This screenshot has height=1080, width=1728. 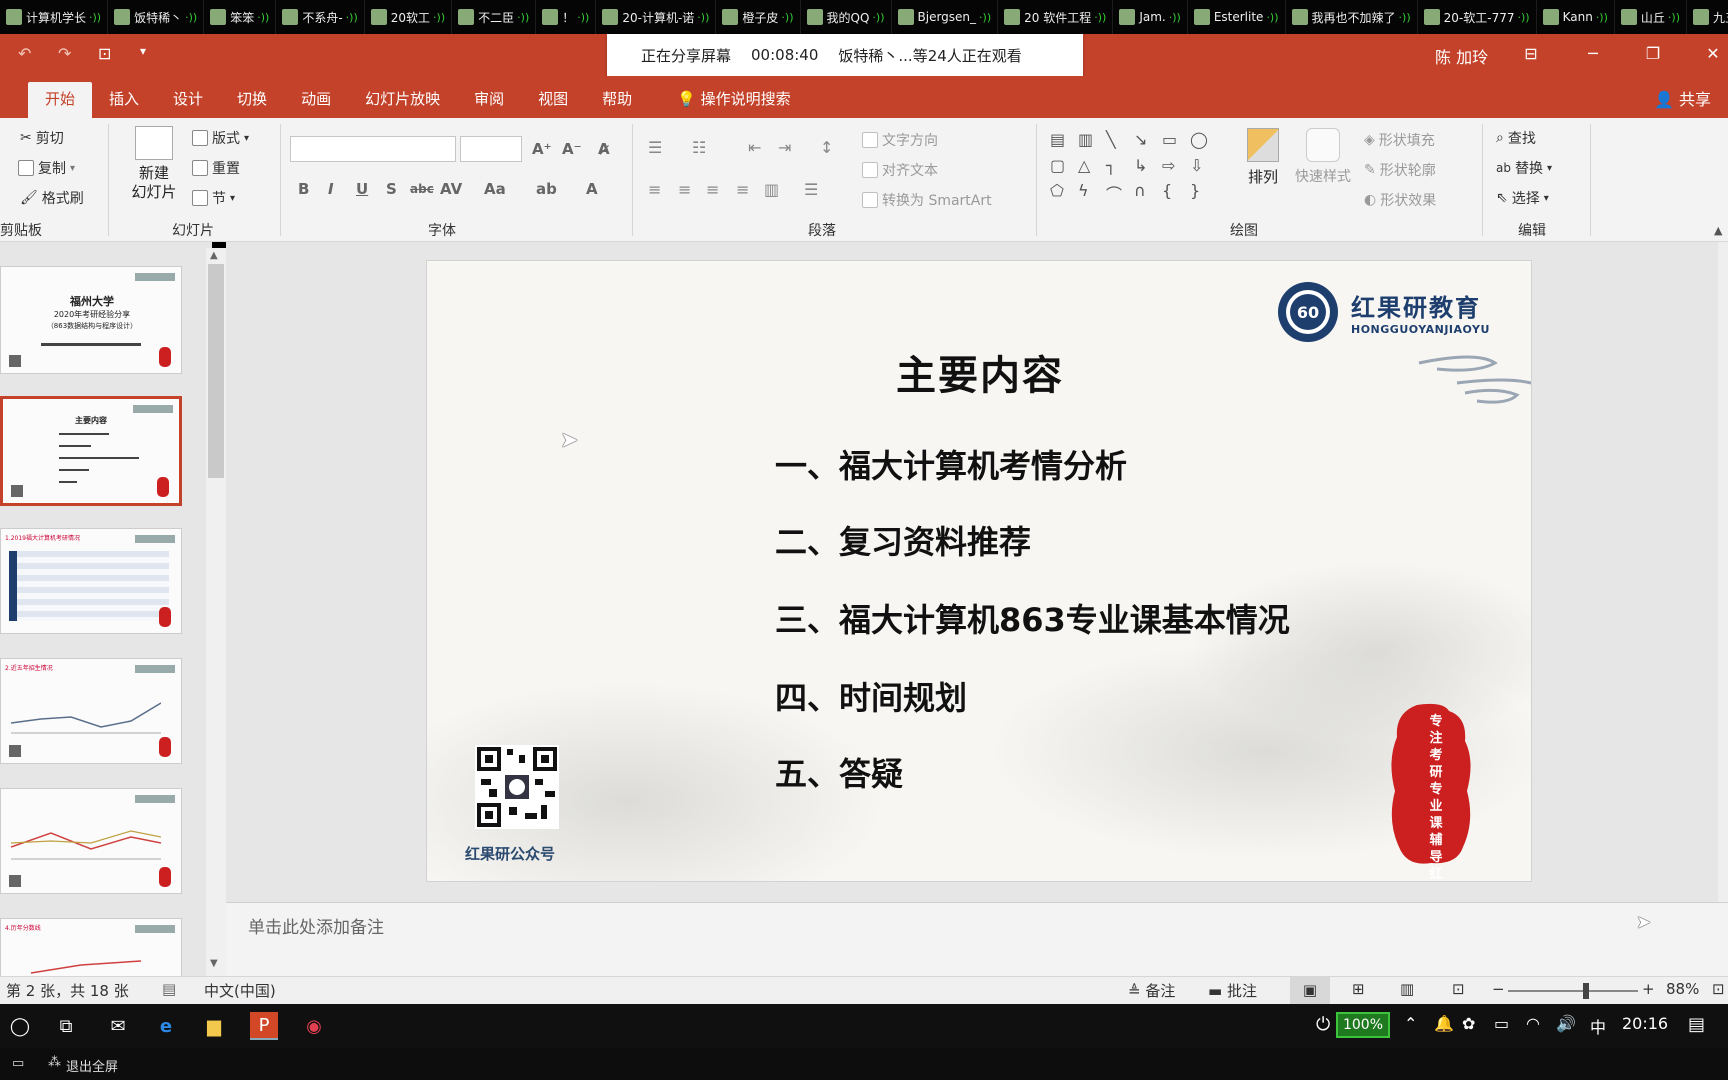 I want to click on format-painter-button: 🖌 格式刷, so click(x=52, y=198).